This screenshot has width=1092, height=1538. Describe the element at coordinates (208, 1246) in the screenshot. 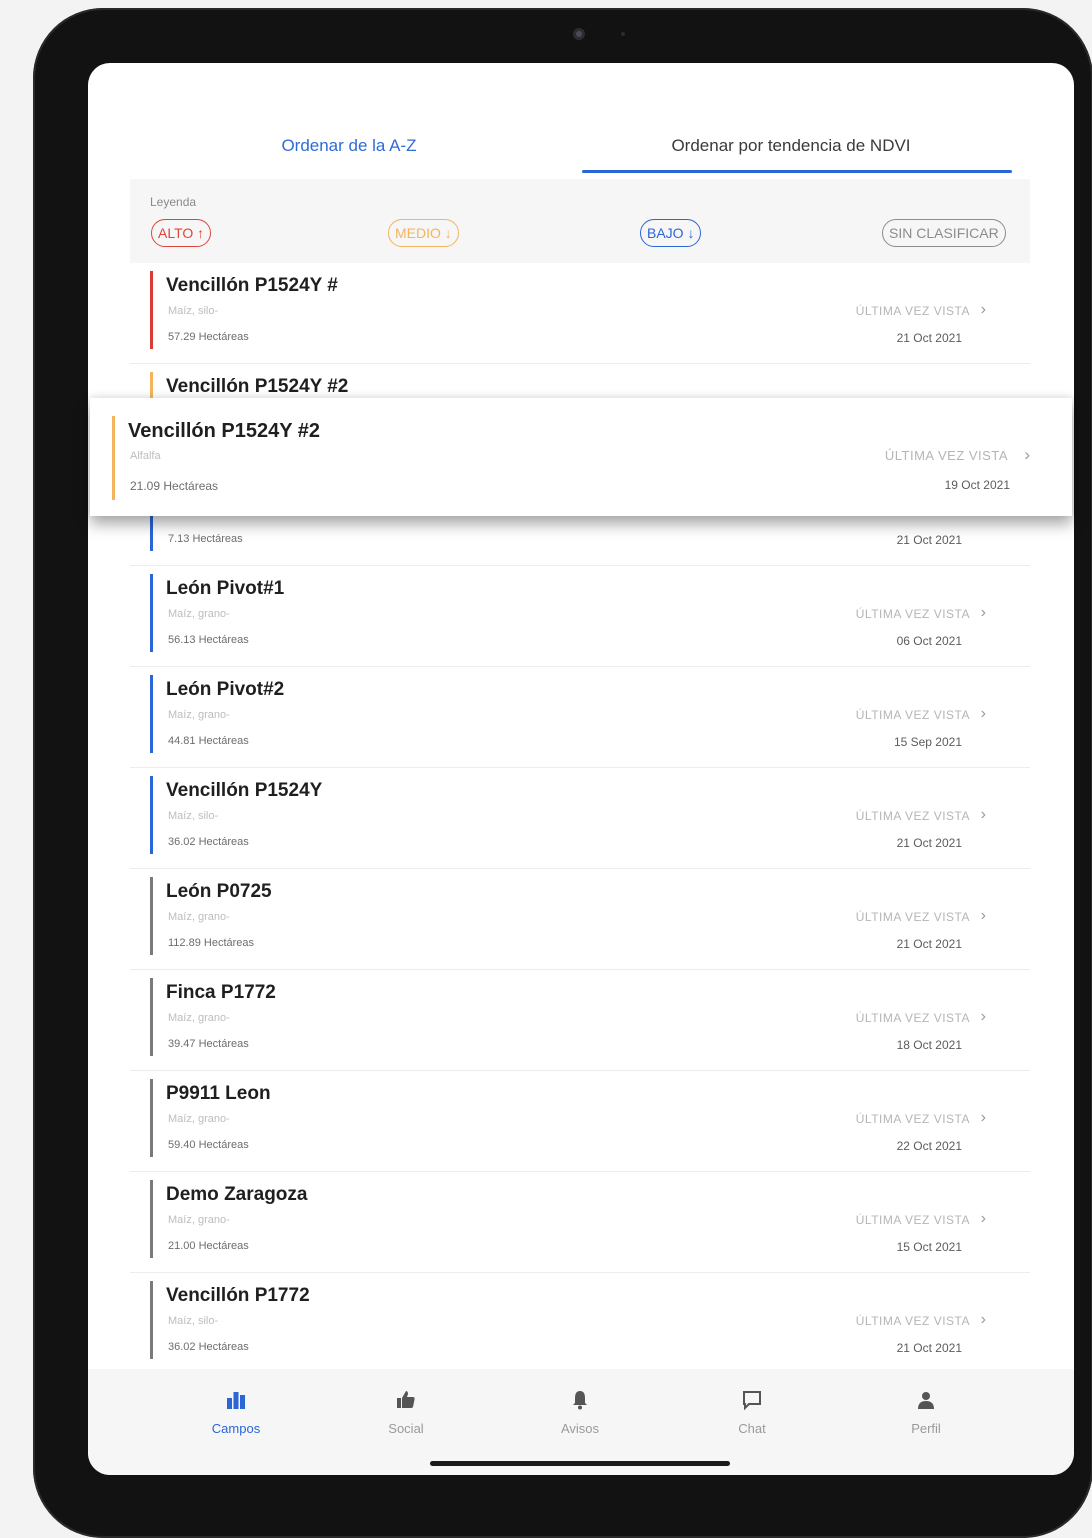

I see `field-area: 21.00 Hectáreas` at that location.